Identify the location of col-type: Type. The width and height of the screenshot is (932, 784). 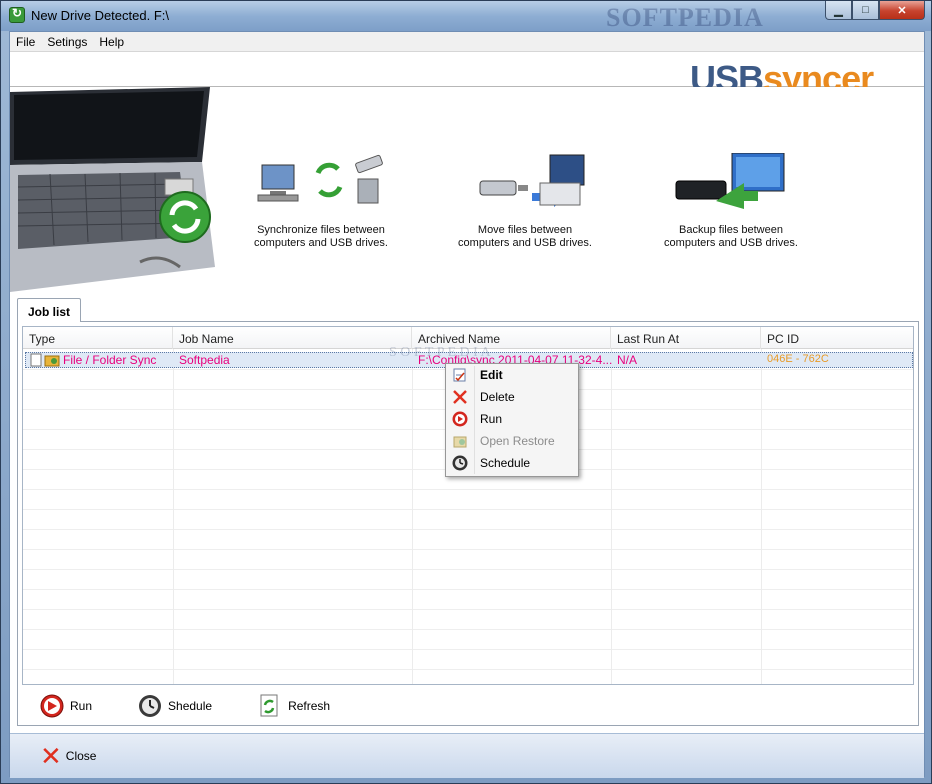
(98, 338).